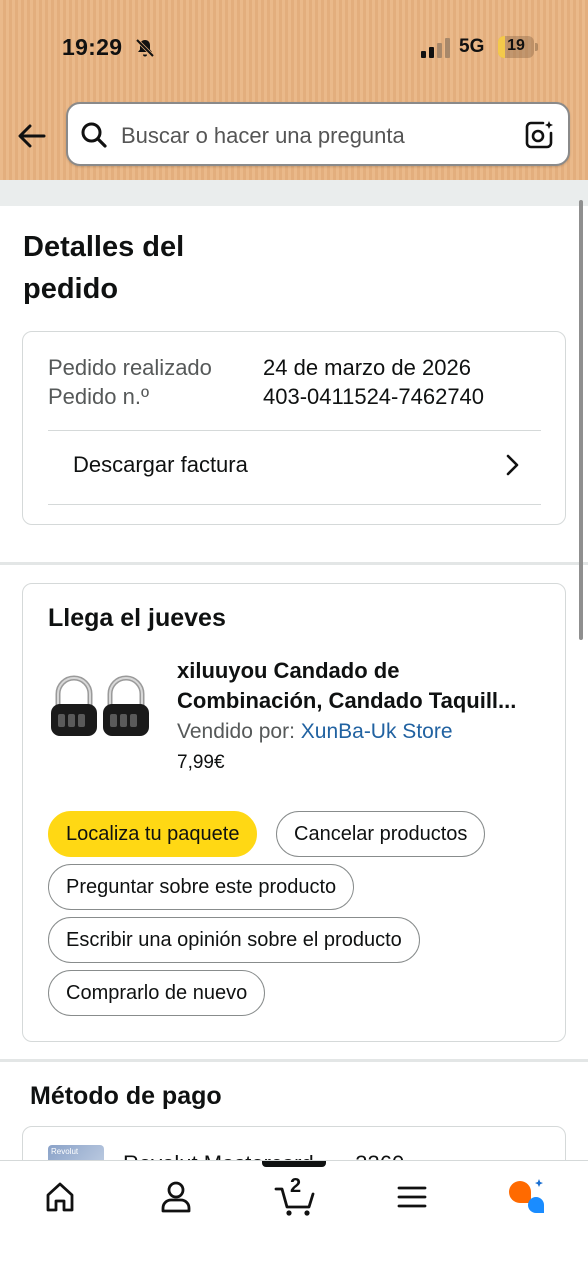 This screenshot has height=1280, width=588. Describe the element at coordinates (367, 367) in the screenshot. I see `order-date-value: 24 de marzo de 2026` at that location.